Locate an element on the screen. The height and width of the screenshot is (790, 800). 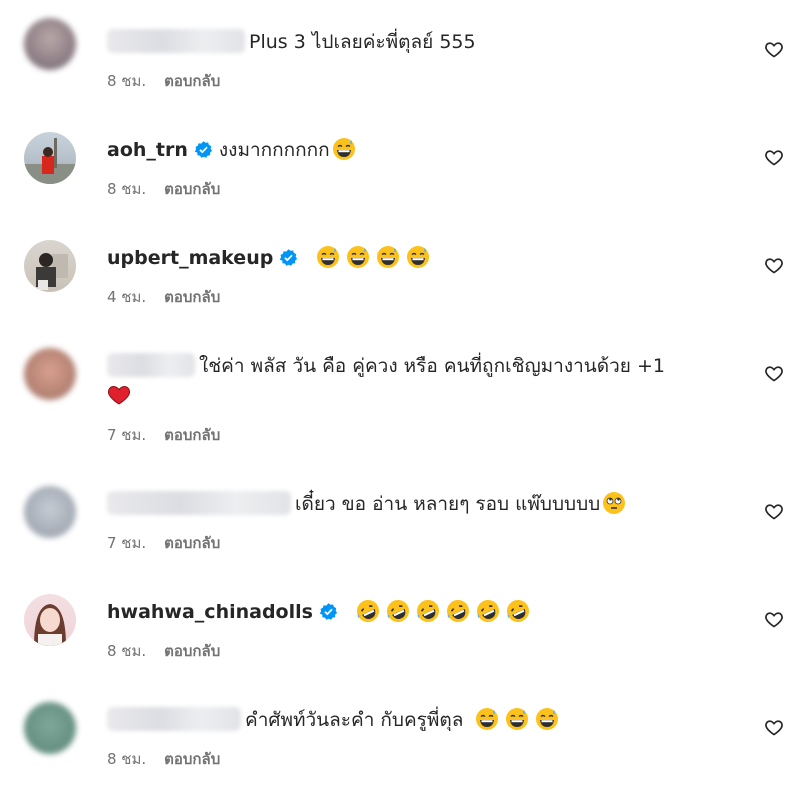
red-heart-icon is located at coordinates (119, 395).